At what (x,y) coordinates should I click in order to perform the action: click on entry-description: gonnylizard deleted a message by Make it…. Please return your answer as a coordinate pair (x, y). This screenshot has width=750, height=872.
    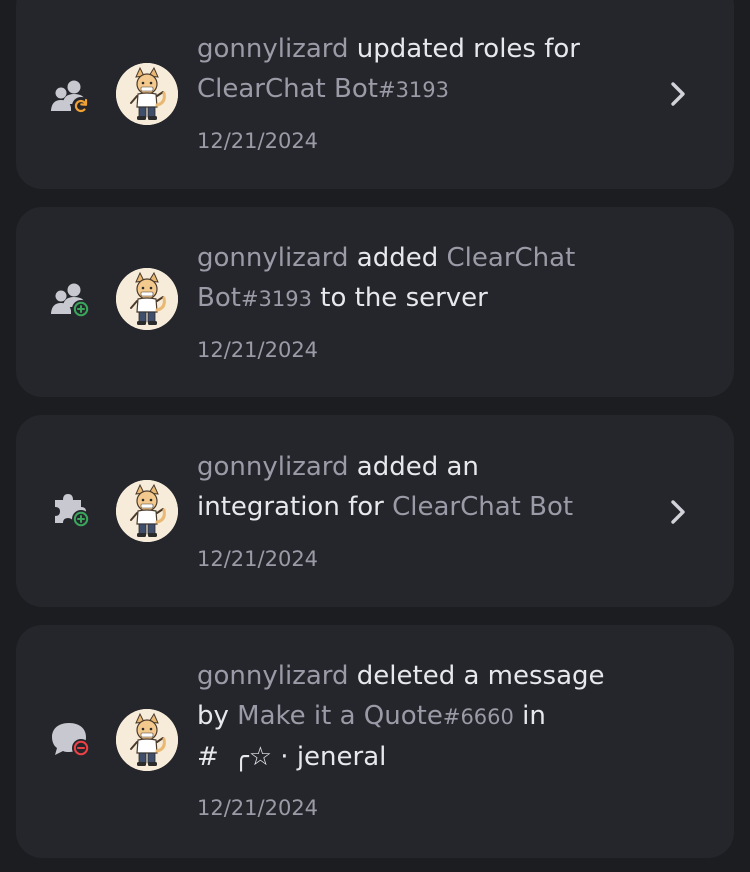
    Looking at the image, I should click on (401, 716).